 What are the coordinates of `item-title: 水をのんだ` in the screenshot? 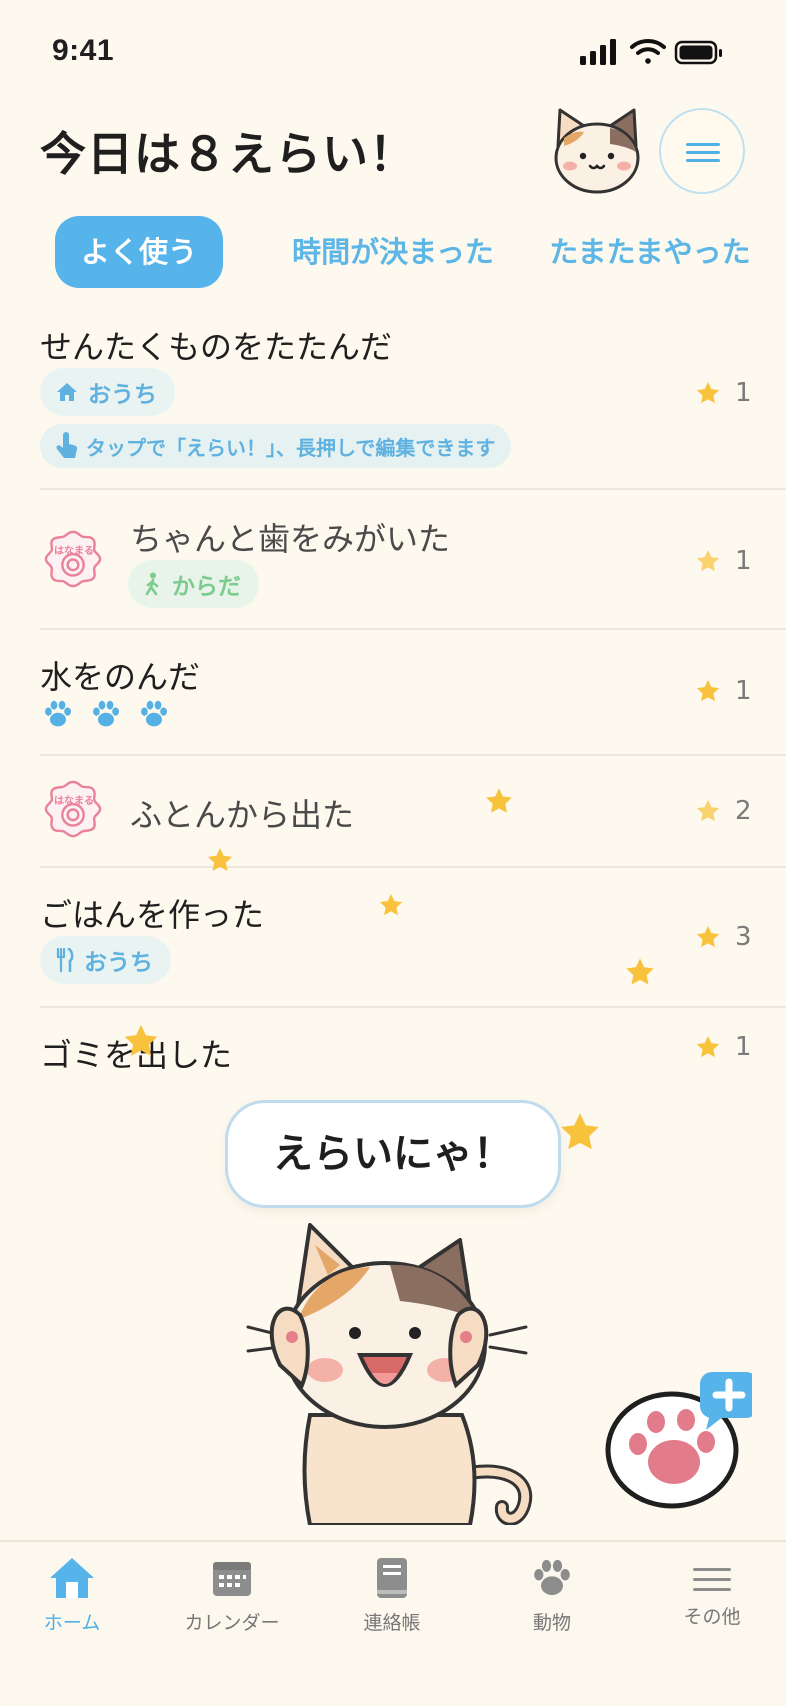 It's located at (120, 677).